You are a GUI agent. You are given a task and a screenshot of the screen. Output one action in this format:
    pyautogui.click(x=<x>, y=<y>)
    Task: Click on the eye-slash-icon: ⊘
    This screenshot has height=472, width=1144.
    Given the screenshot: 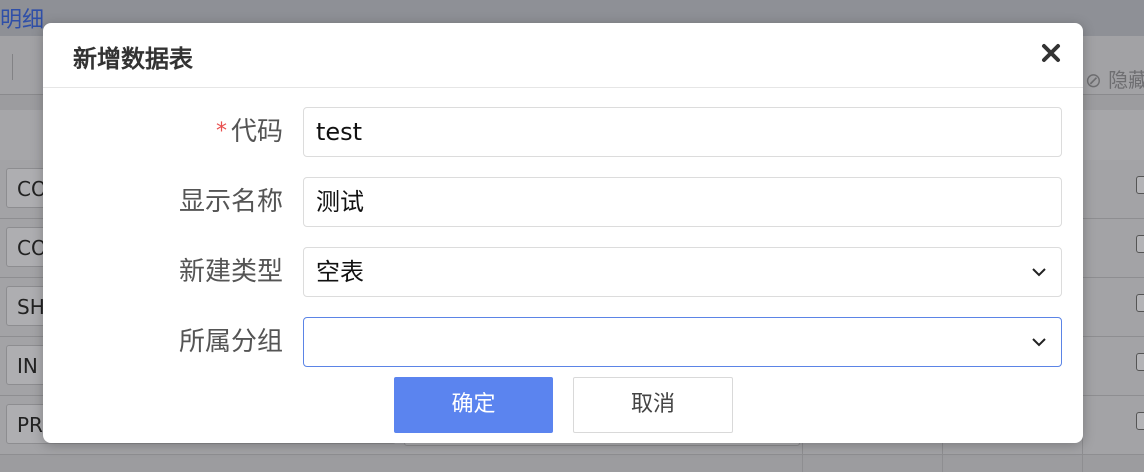 What is the action you would take?
    pyautogui.click(x=1093, y=80)
    